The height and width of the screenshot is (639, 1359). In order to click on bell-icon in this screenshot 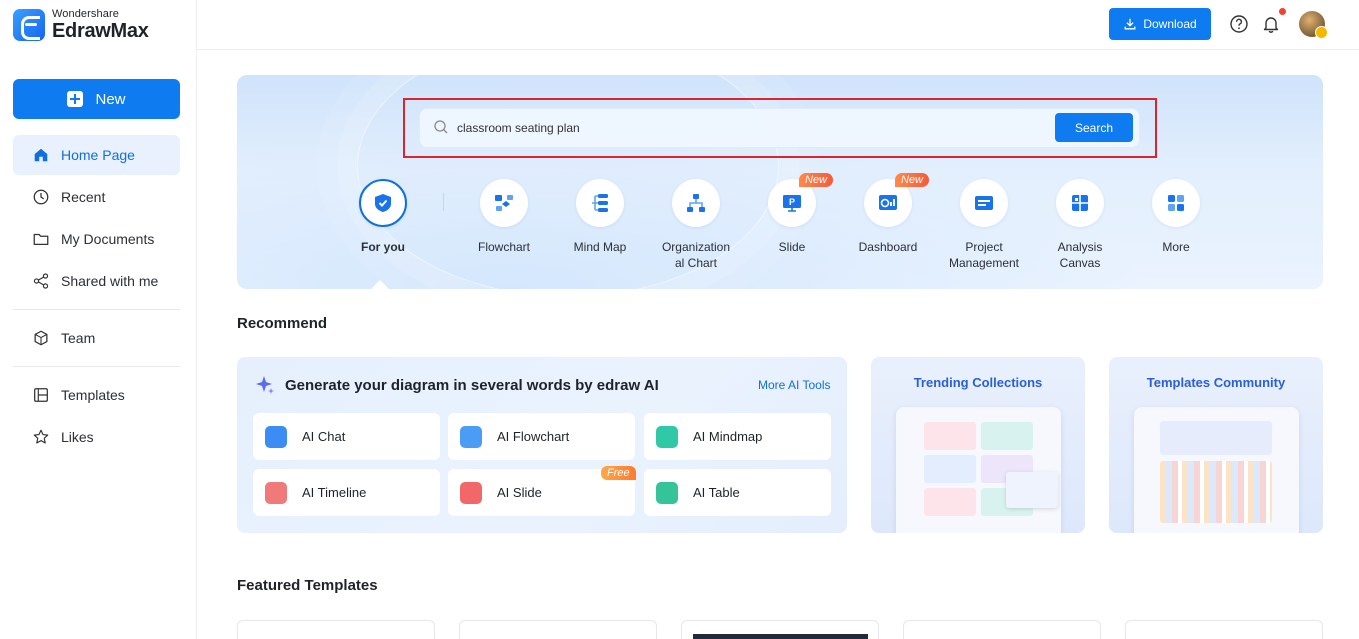, I will do `click(1271, 24)`.